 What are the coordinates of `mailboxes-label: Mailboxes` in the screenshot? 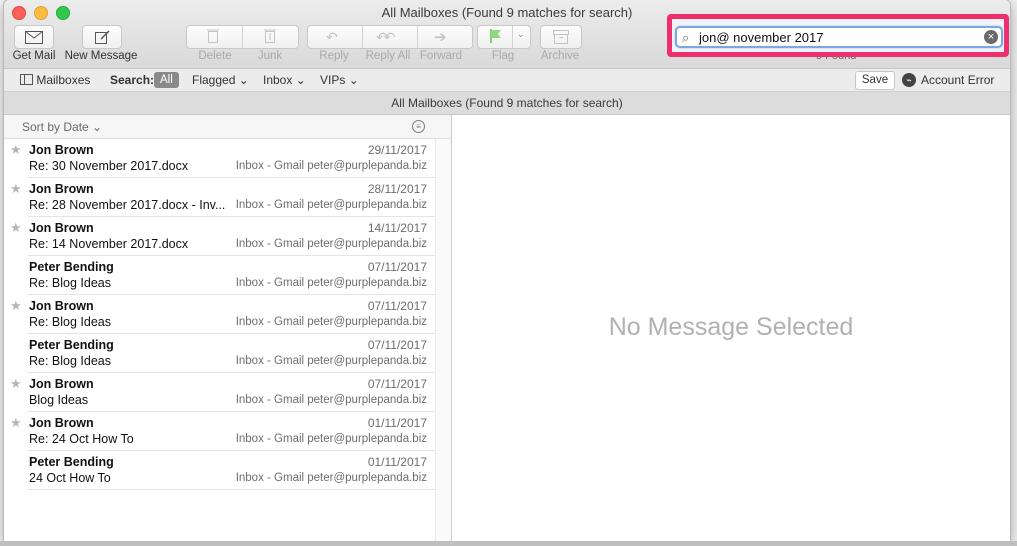 It's located at (63, 80).